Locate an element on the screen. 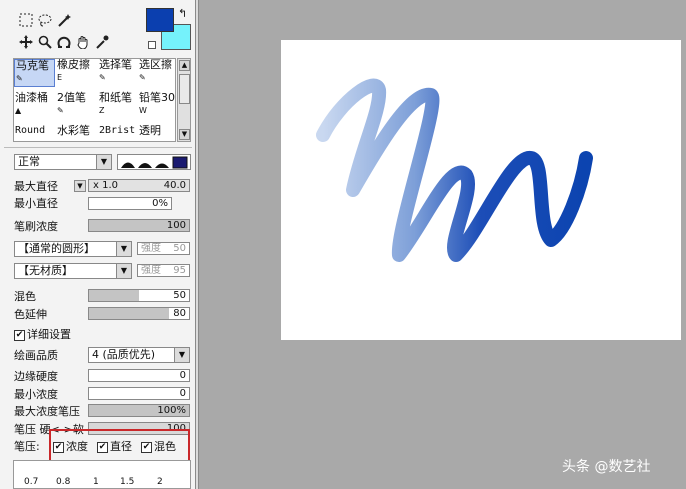  brush-bucket: 油漆桶 ▲ is located at coordinates (34, 106).